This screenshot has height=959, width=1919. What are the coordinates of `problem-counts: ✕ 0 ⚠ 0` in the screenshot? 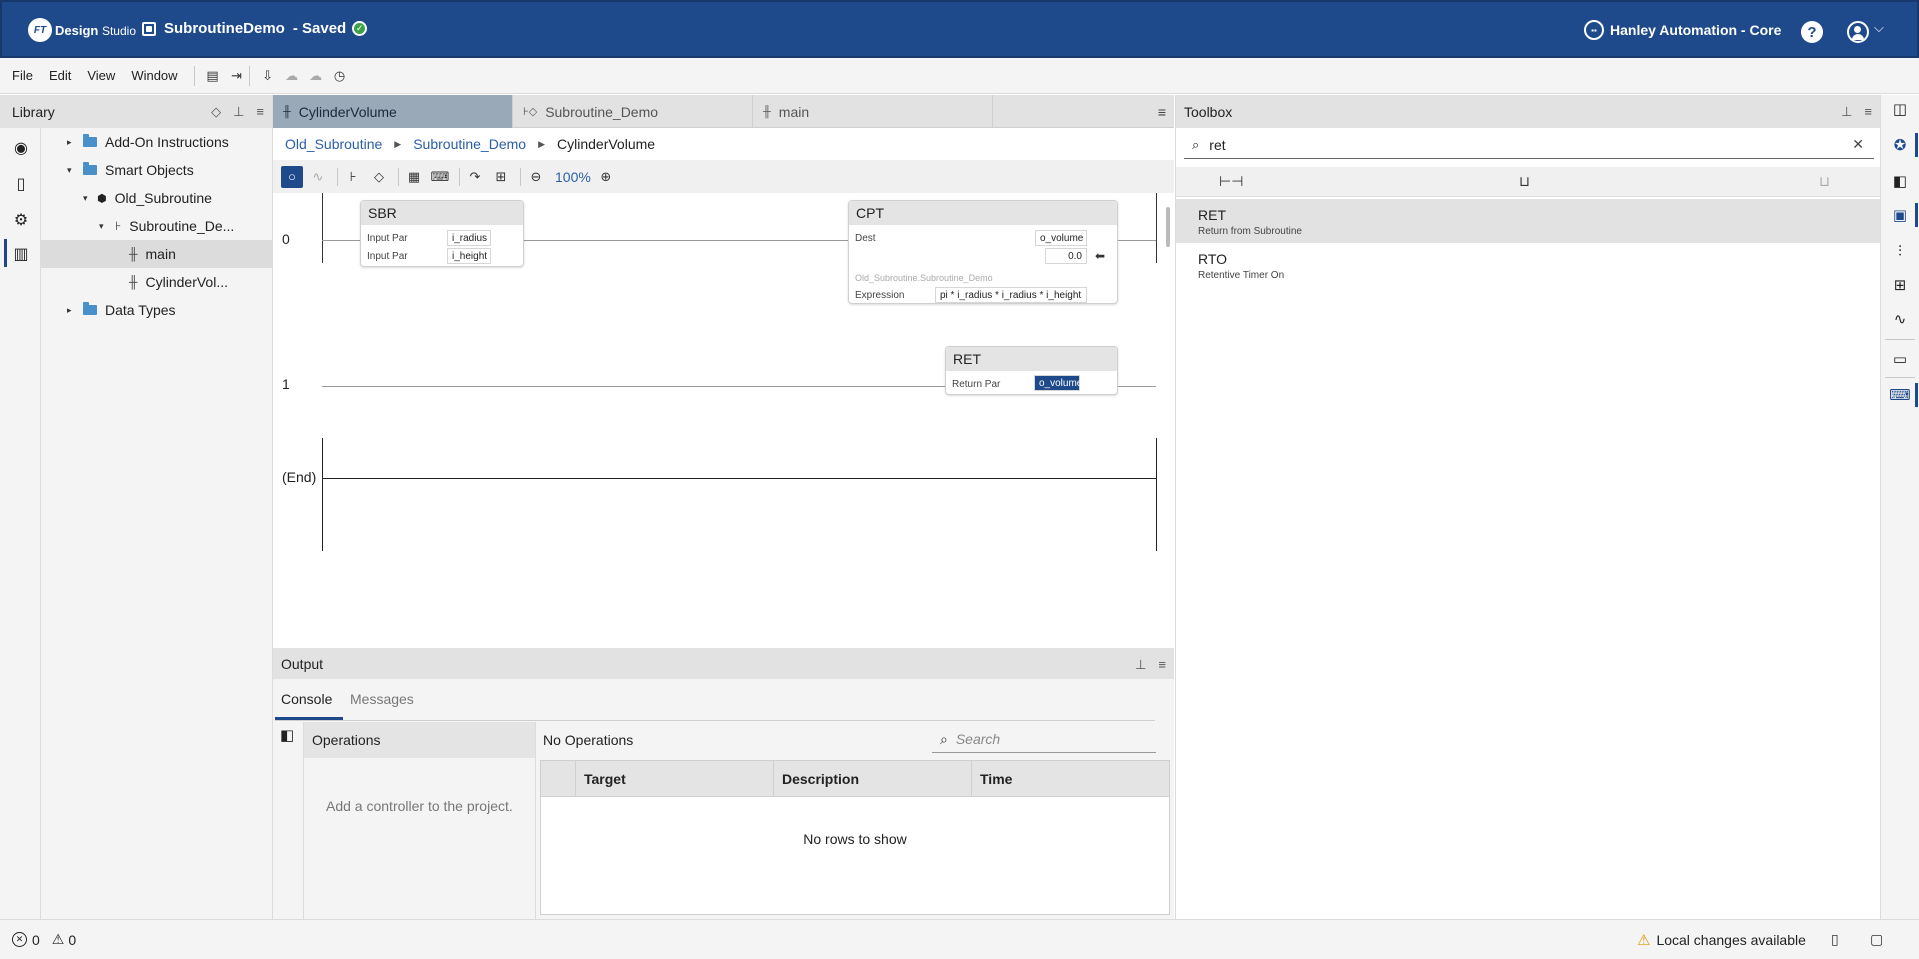 It's located at (44, 939).